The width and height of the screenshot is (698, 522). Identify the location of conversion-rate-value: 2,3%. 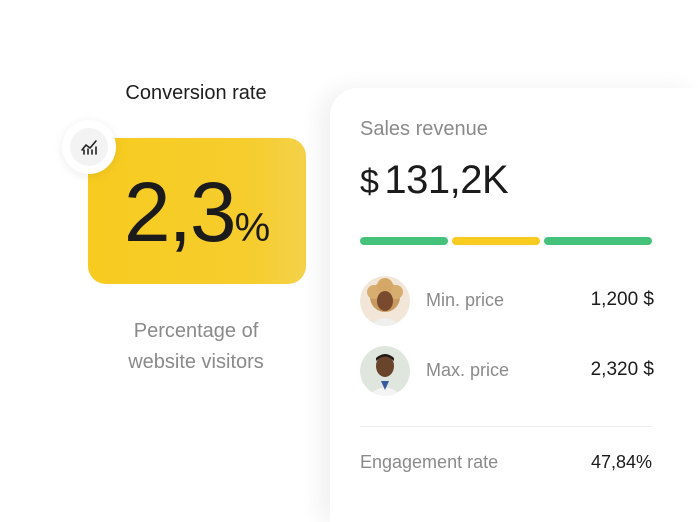
(197, 220).